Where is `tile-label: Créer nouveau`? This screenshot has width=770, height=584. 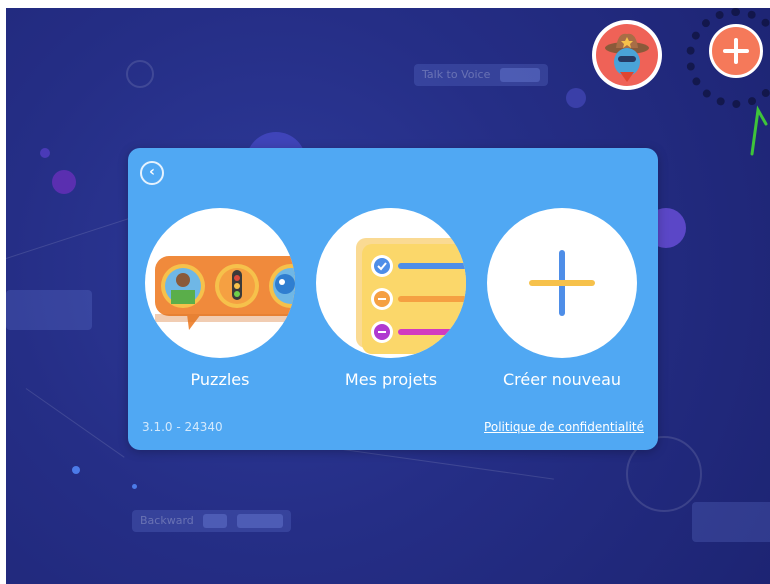
tile-label: Créer nouveau is located at coordinates (562, 379).